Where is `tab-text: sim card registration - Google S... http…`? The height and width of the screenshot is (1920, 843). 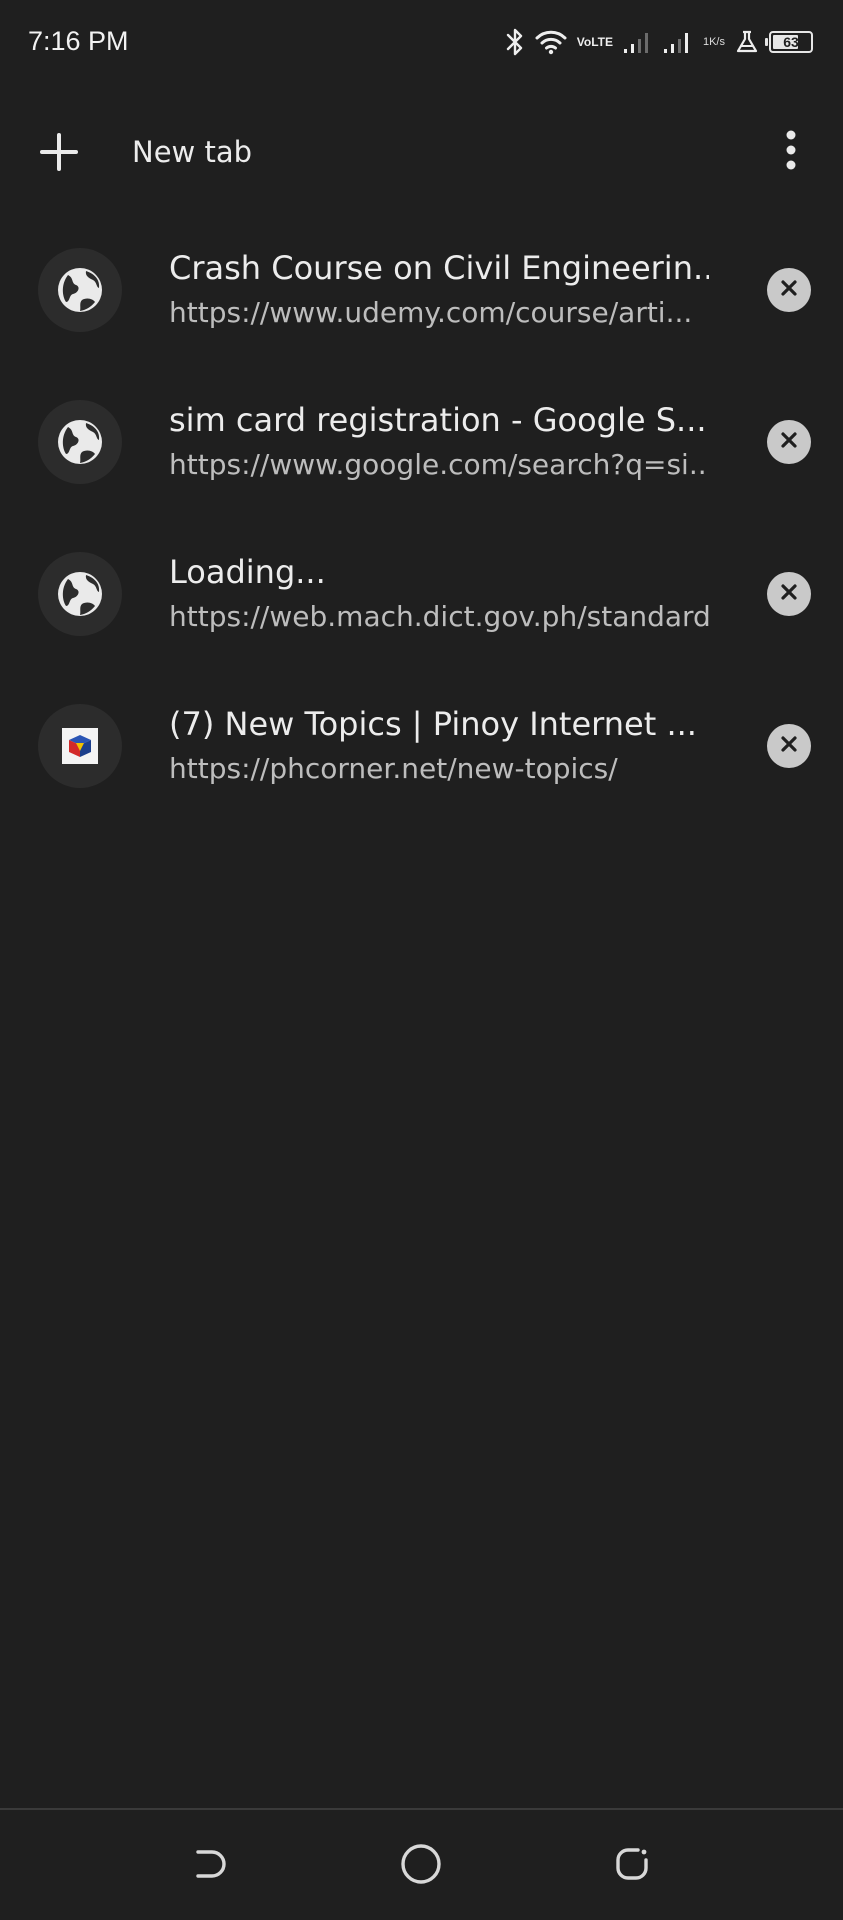 tab-text: sim card registration - Google S... http… is located at coordinates (439, 442).